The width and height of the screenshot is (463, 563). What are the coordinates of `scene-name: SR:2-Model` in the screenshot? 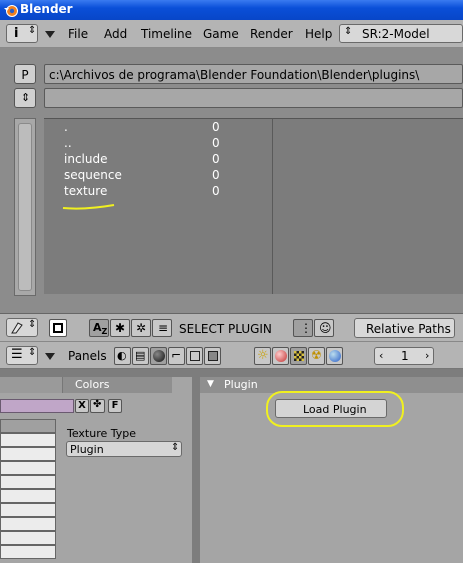 It's located at (396, 34).